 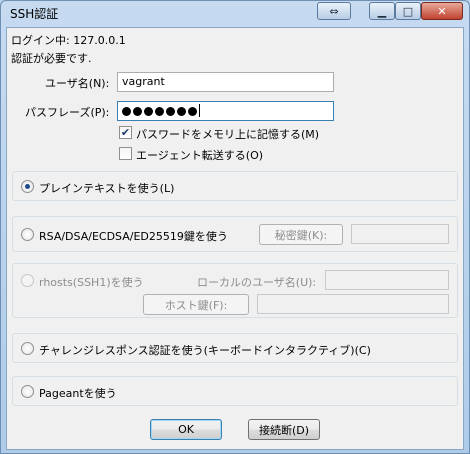 What do you see at coordinates (51, 58) in the screenshot?
I see `auth-required-message: 認証が必要です.` at bounding box center [51, 58].